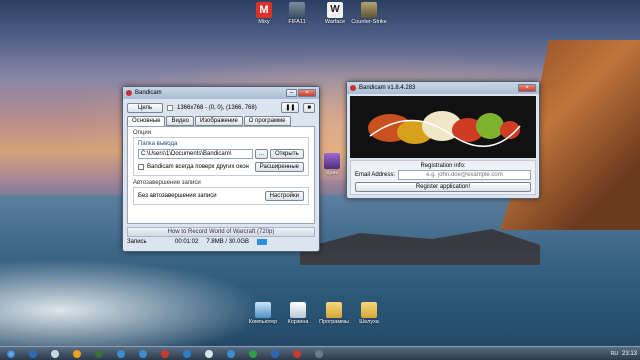 The height and width of the screenshot is (360, 640). Describe the element at coordinates (284, 196) in the screenshot. I see `autostop-settings-button: Настройки` at that location.